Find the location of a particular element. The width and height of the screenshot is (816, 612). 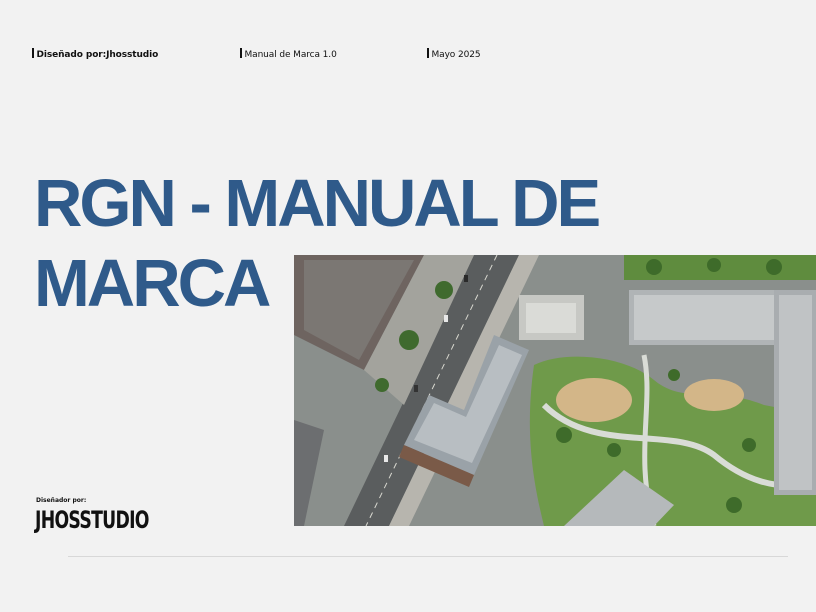

footer-divider is located at coordinates (428, 556).